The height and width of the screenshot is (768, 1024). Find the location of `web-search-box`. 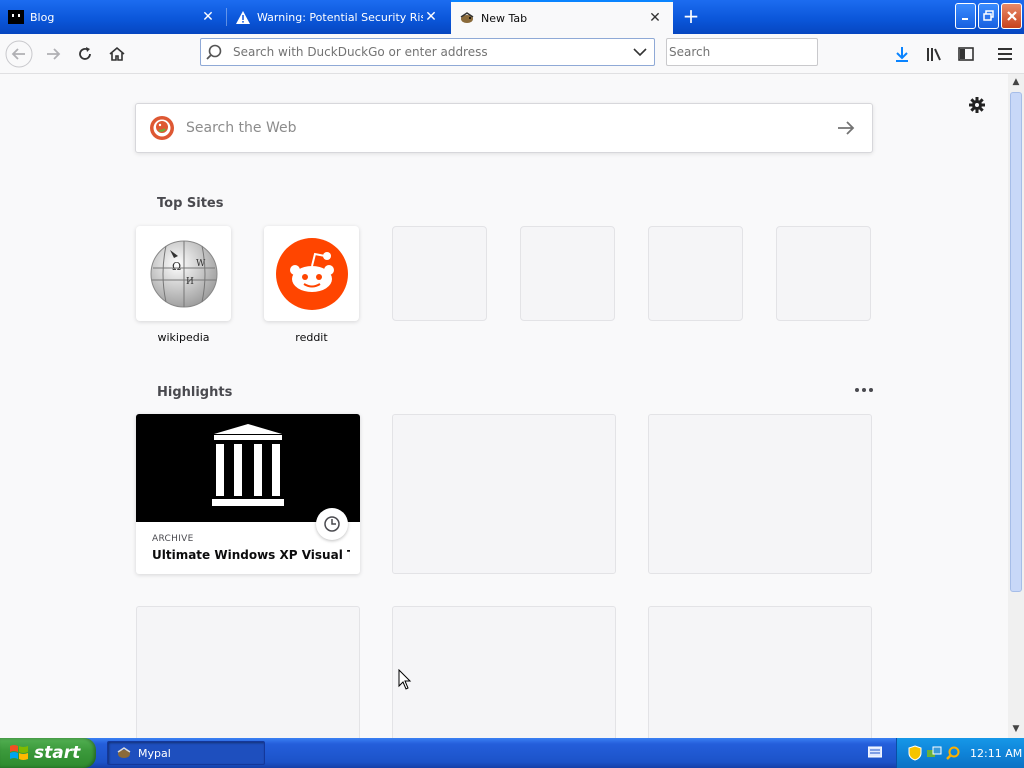

web-search-box is located at coordinates (504, 128).